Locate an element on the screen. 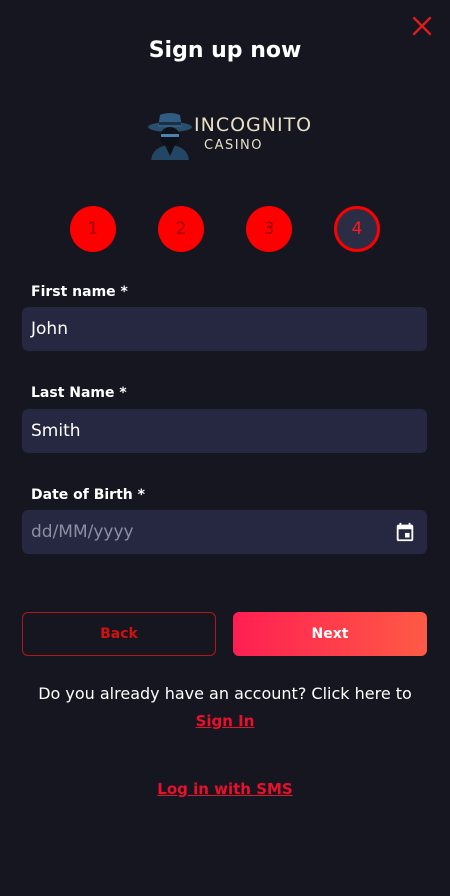 The width and height of the screenshot is (450, 896). dob-label: Date of Birth * is located at coordinates (88, 495).